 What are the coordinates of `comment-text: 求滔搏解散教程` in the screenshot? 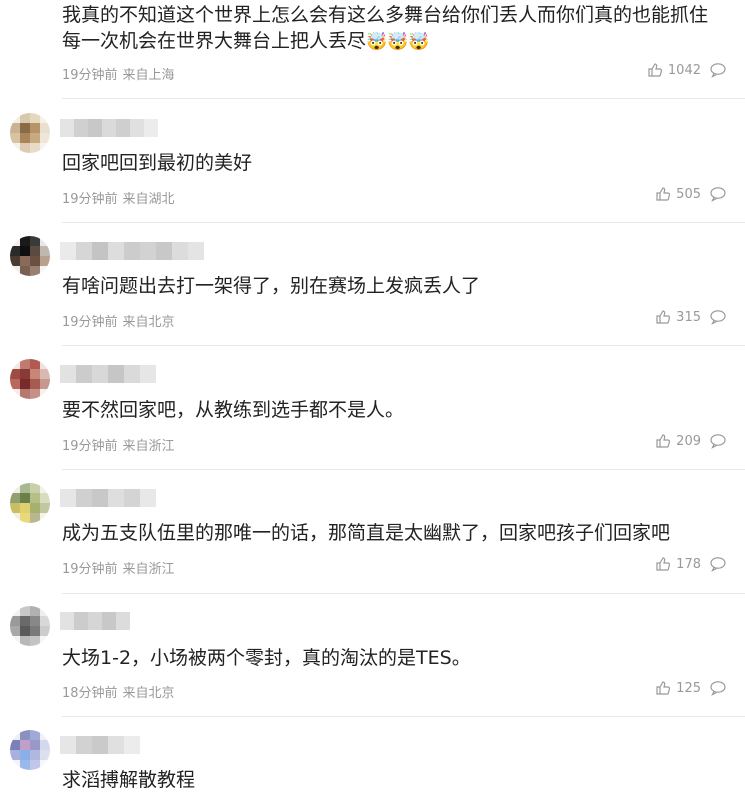 It's located at (129, 780).